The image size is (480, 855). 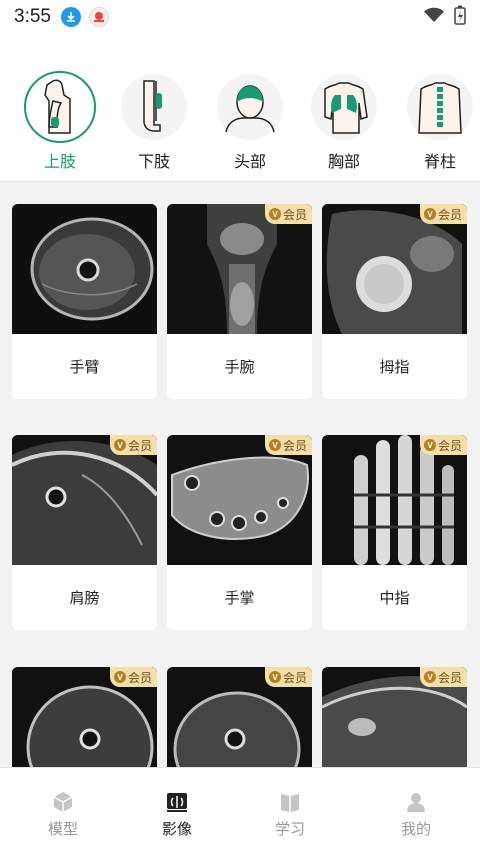 What do you see at coordinates (249, 162) in the screenshot?
I see `category-label: 头部` at bounding box center [249, 162].